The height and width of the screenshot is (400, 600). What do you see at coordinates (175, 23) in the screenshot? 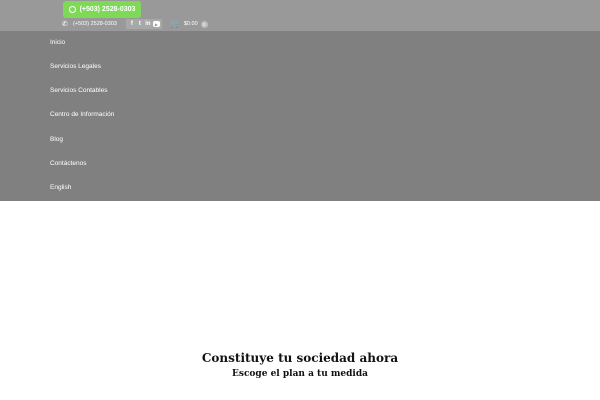
I see `cart-icon: 🛒` at bounding box center [175, 23].